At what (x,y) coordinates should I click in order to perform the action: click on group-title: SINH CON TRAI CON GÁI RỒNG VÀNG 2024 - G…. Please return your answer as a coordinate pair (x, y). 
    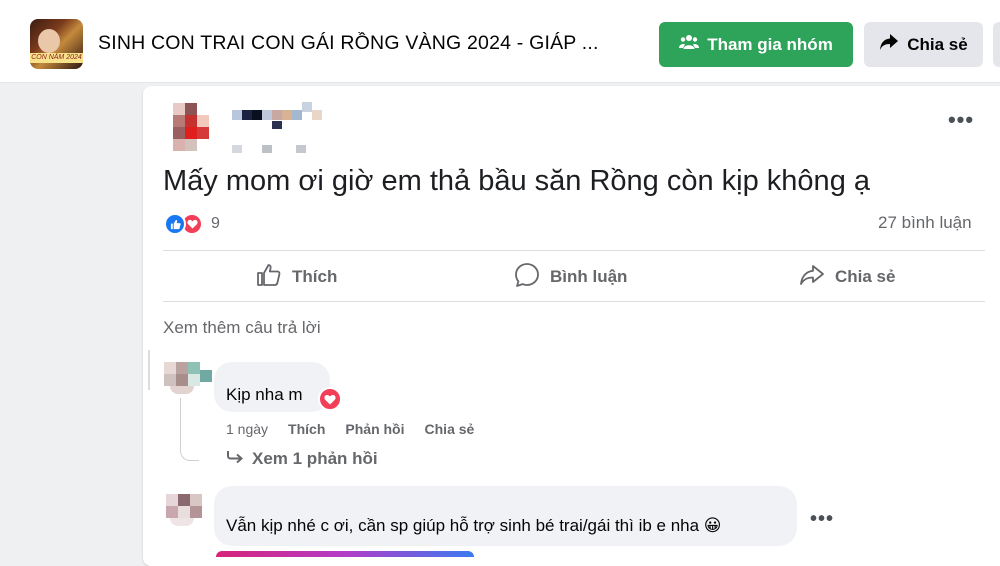
    Looking at the image, I should click on (370, 43).